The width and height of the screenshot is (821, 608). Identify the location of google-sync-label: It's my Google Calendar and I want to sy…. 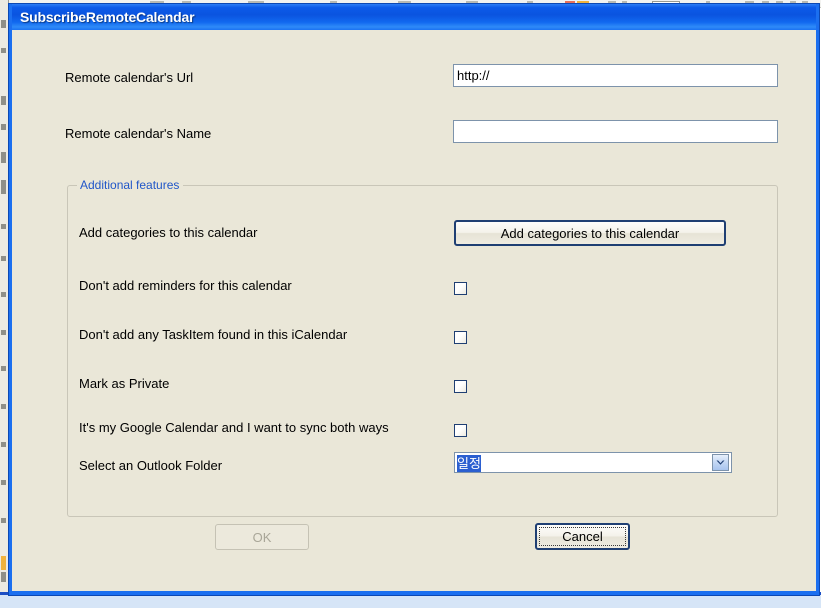
(234, 427).